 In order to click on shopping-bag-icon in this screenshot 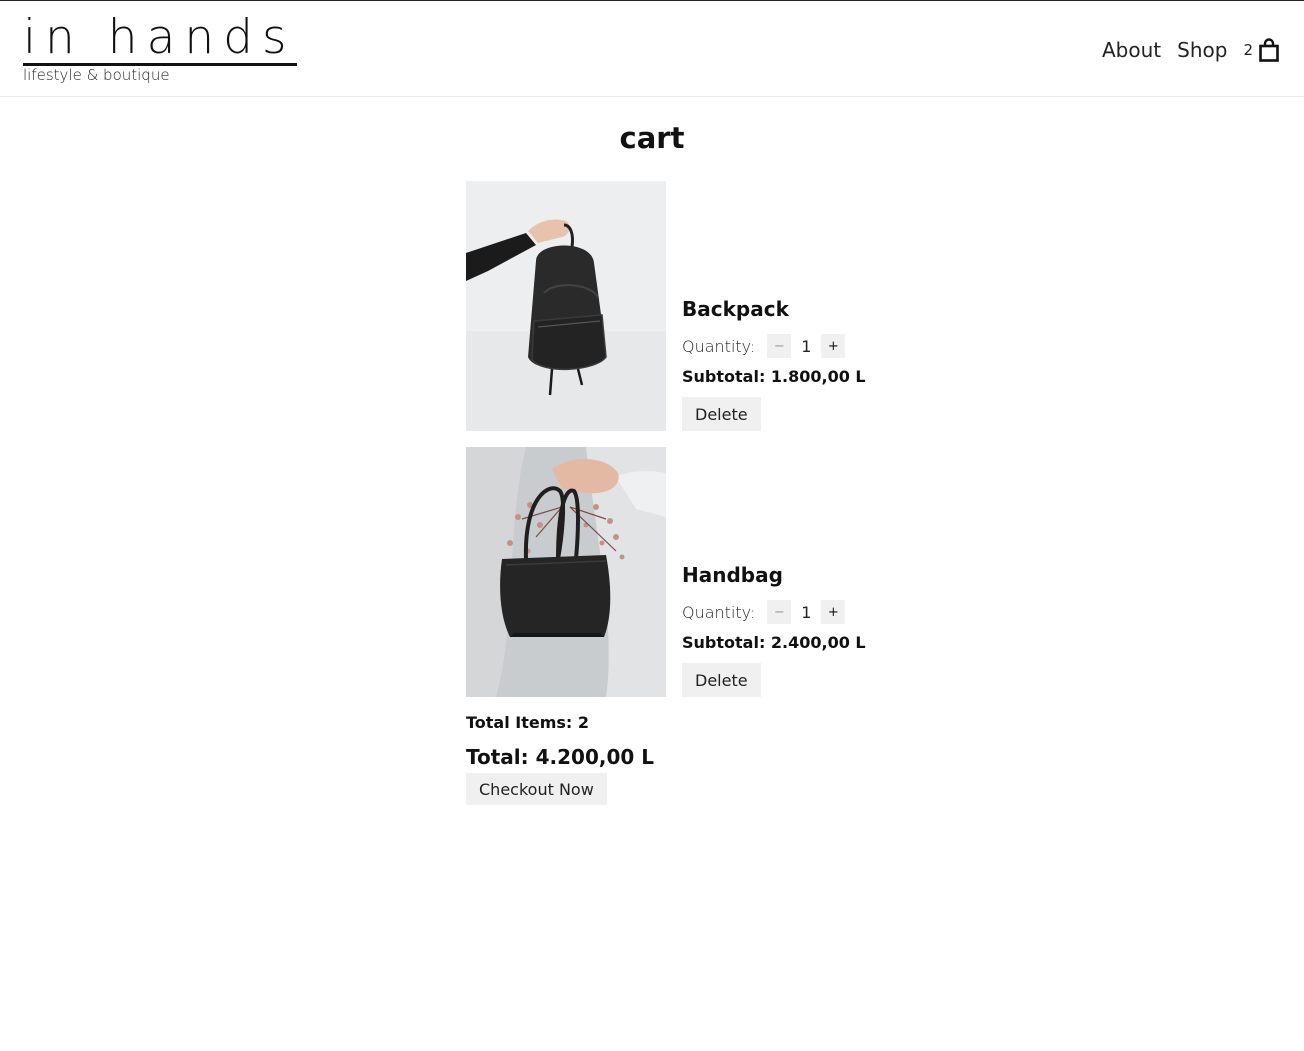, I will do `click(1269, 50)`.